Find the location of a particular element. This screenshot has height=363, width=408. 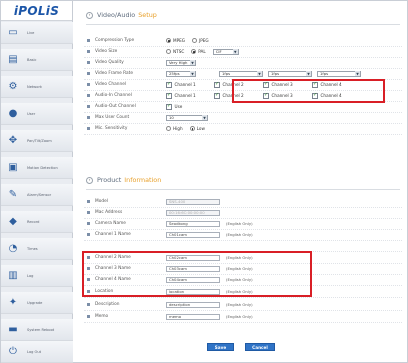

ptz-icon: ✥ is located at coordinates (13, 140).